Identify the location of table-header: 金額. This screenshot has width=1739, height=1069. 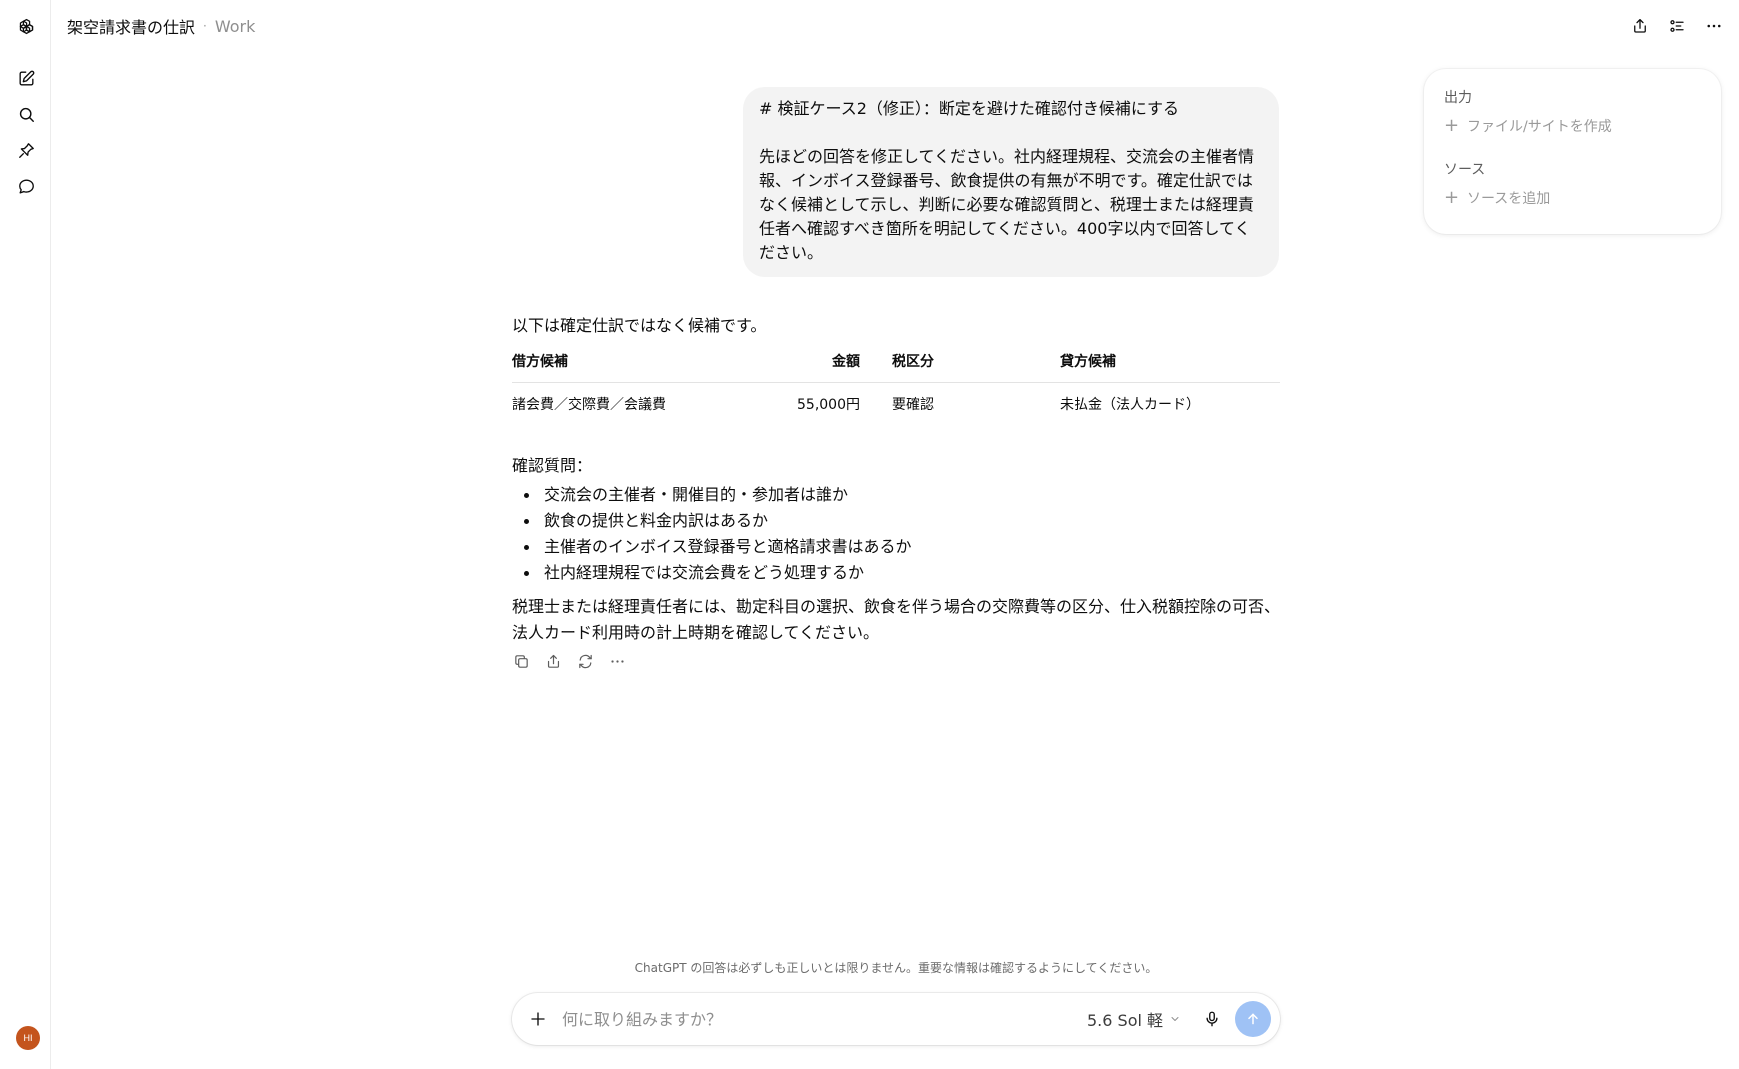
(827, 363).